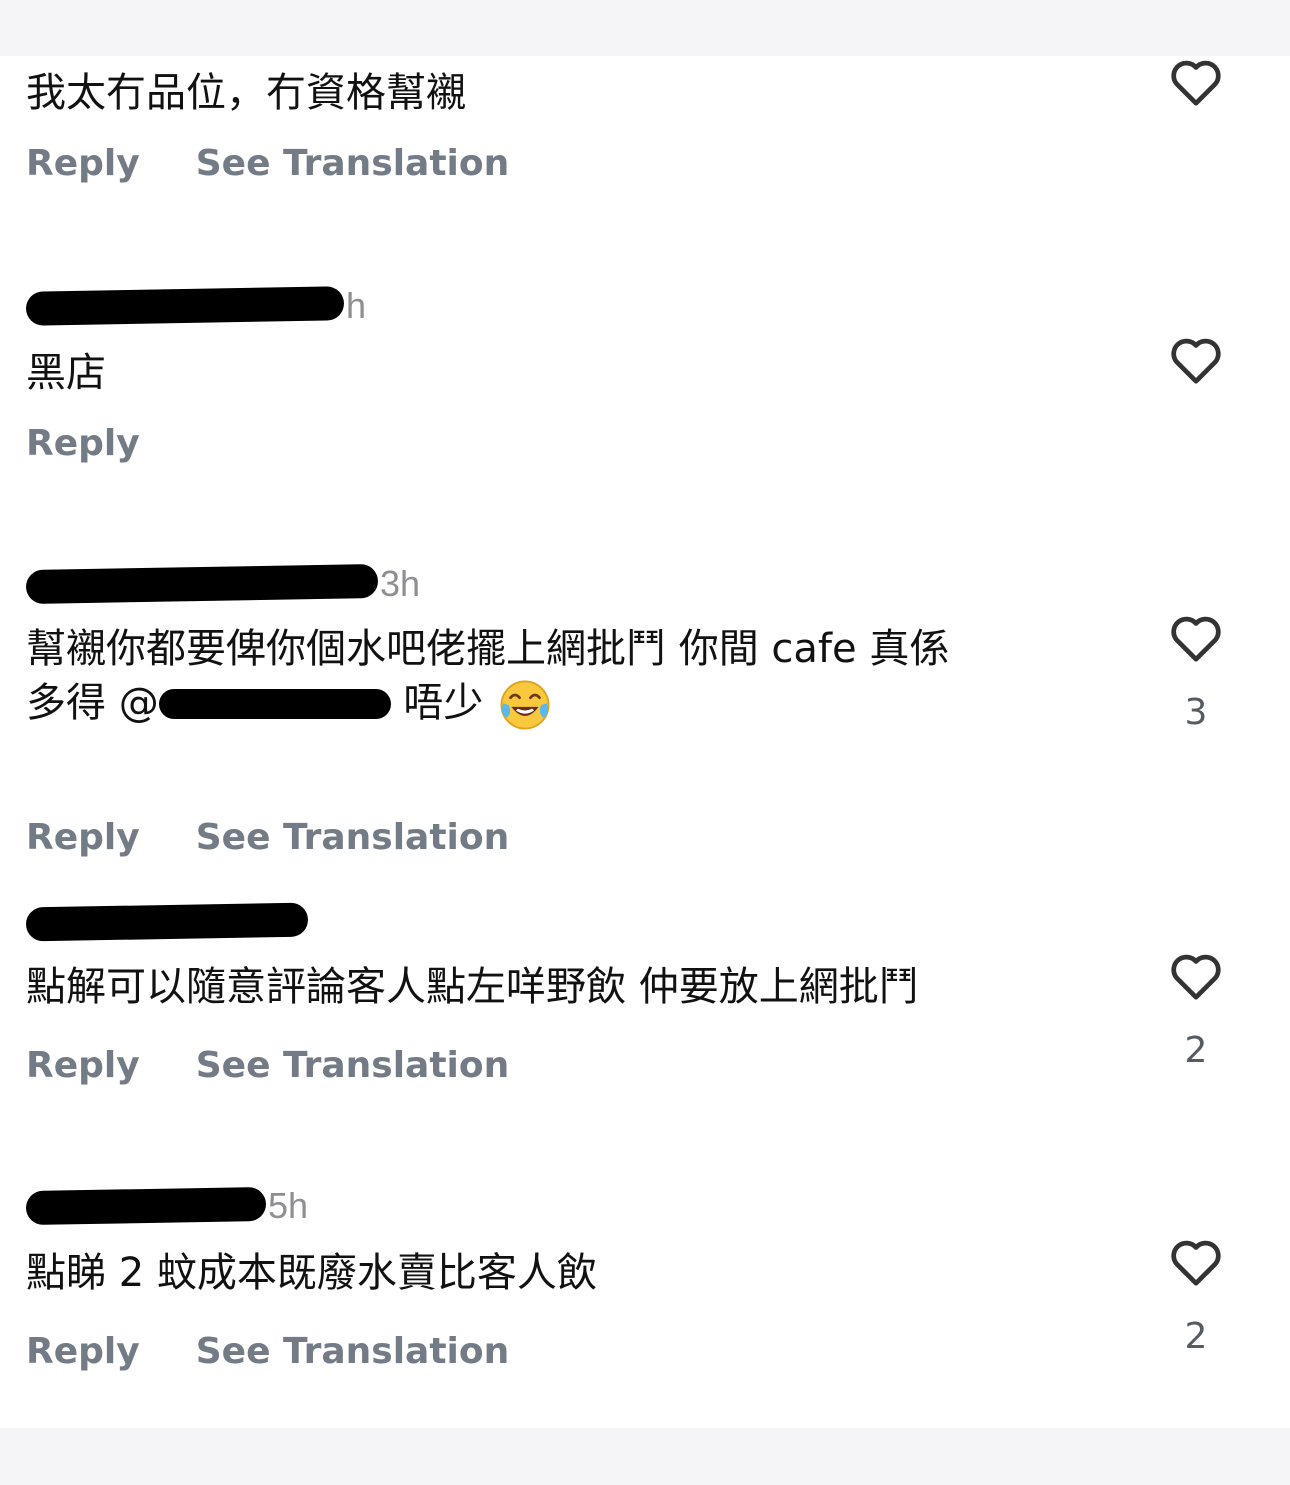  What do you see at coordinates (246, 93) in the screenshot?
I see `comment-text: 我太冇品位，冇資格幫襯` at bounding box center [246, 93].